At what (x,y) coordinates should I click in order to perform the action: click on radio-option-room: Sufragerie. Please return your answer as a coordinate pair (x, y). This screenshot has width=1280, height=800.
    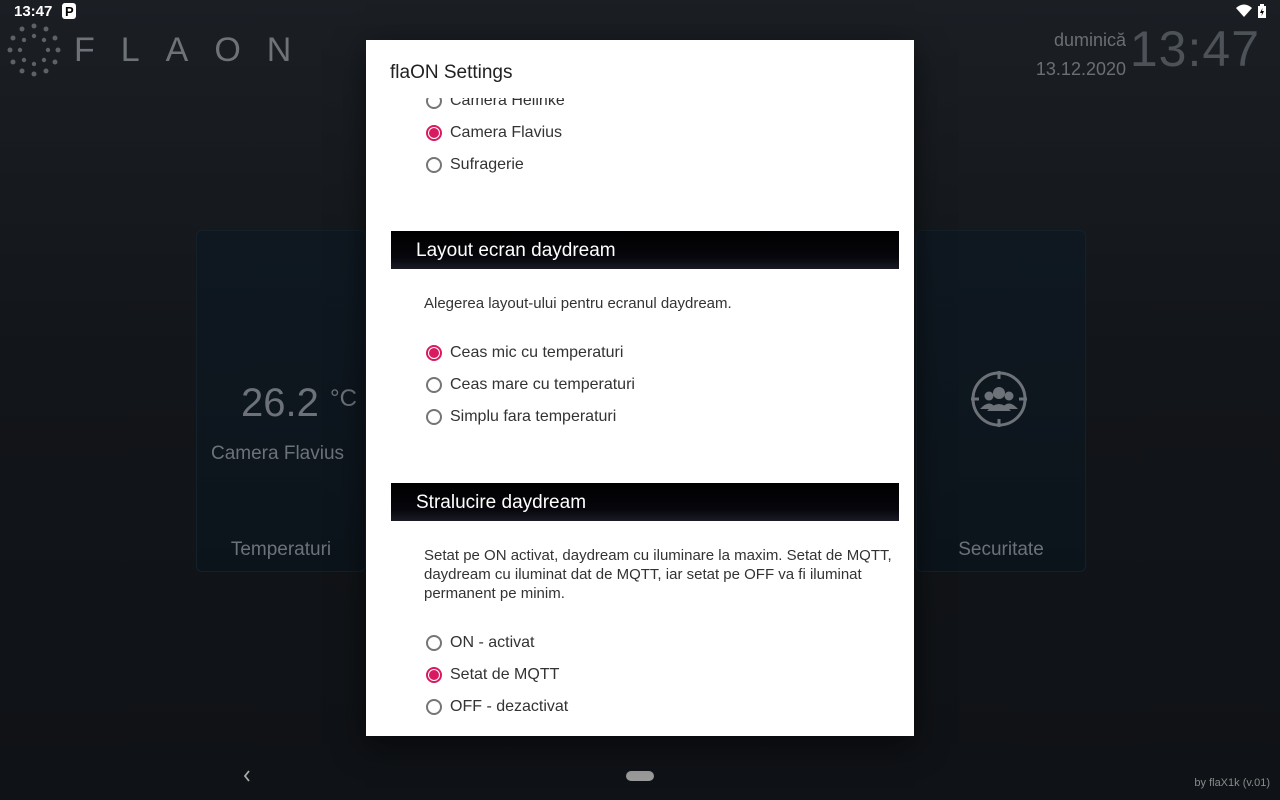
    Looking at the image, I should click on (475, 165).